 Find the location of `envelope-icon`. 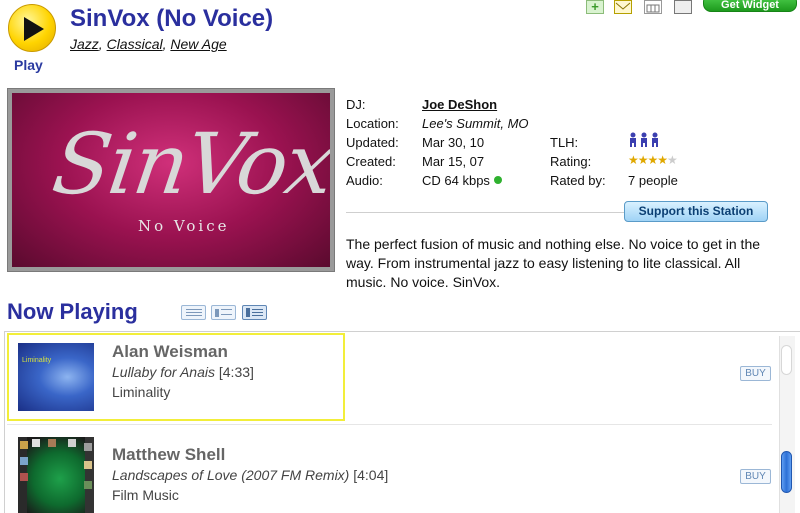

envelope-icon is located at coordinates (623, 6).